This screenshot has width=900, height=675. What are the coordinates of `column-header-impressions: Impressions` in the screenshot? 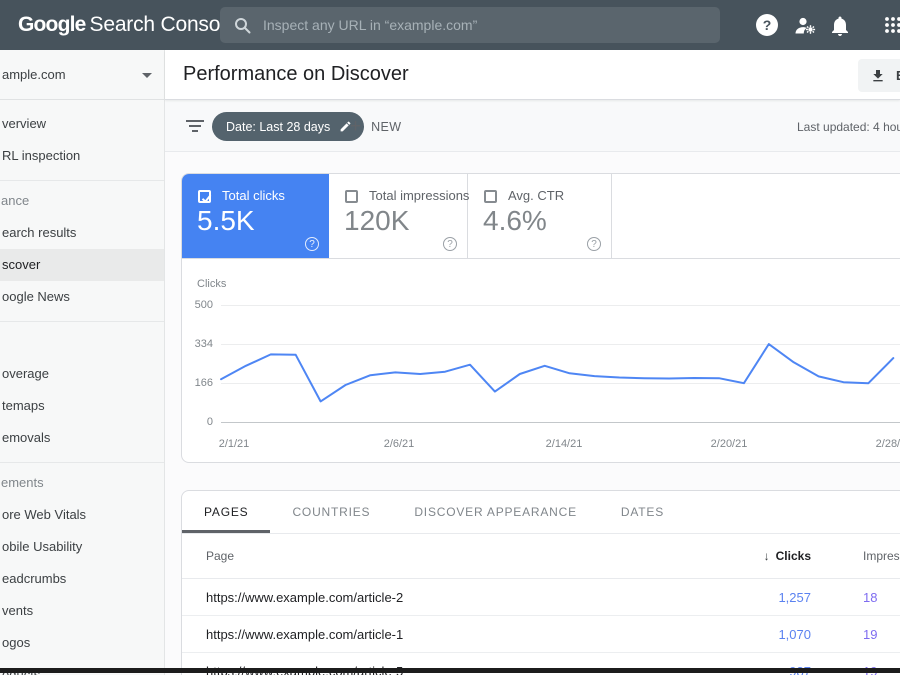 It's located at (881, 556).